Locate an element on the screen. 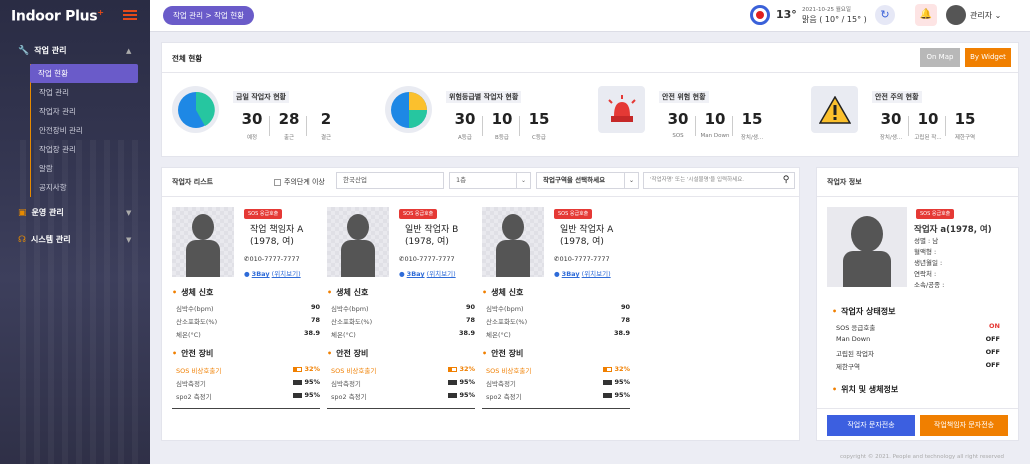 The height and width of the screenshot is (464, 1030). sidebar-item-worker-manage: 작업자 관리 is located at coordinates (84, 111).